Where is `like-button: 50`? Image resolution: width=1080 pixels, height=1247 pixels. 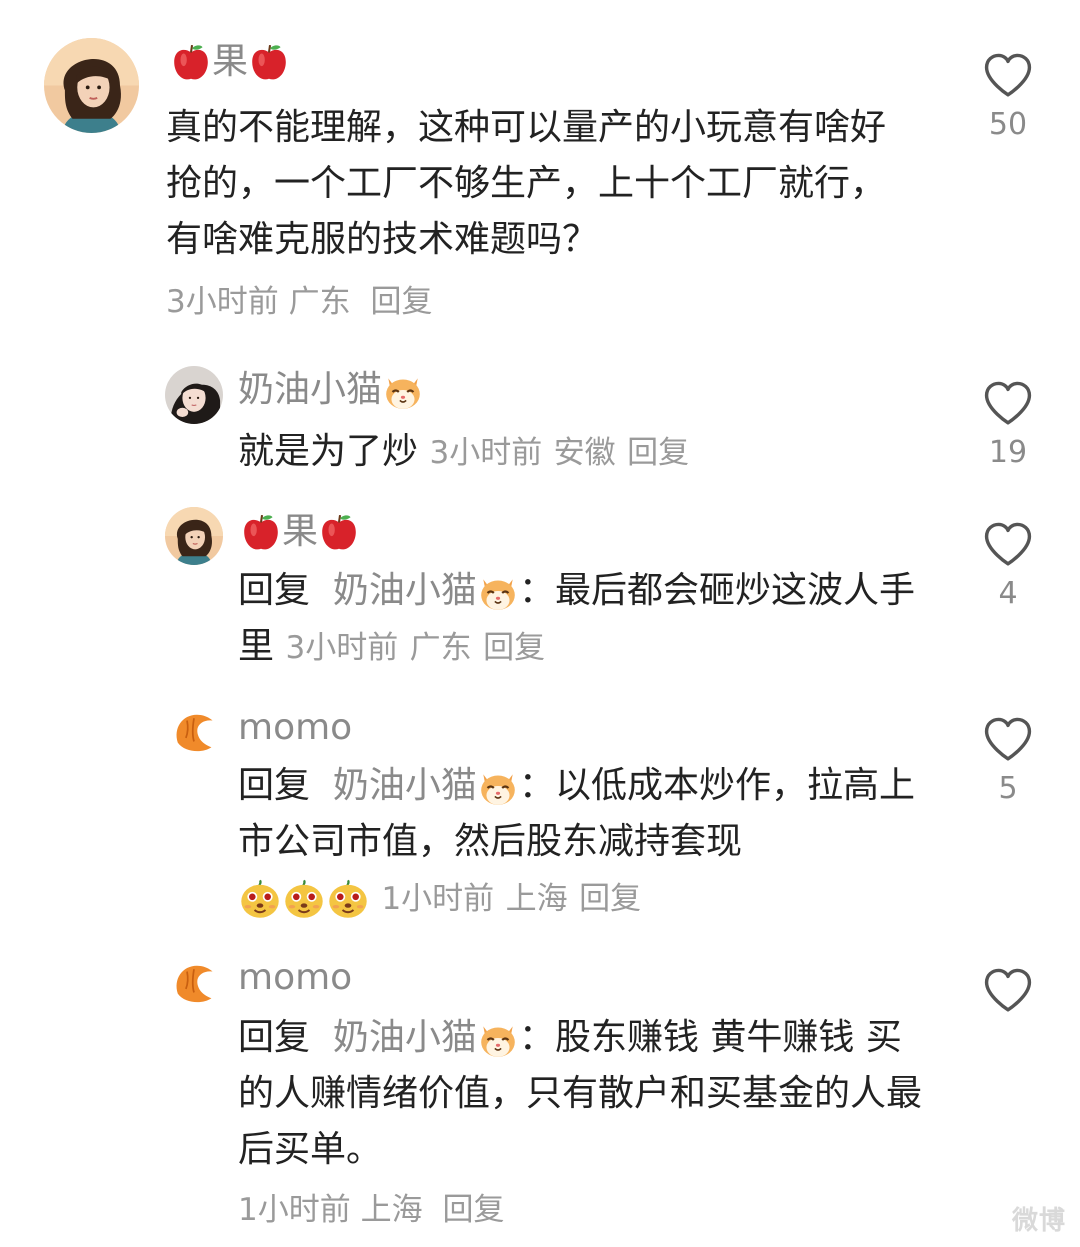
like-button: 50 is located at coordinates (1008, 97).